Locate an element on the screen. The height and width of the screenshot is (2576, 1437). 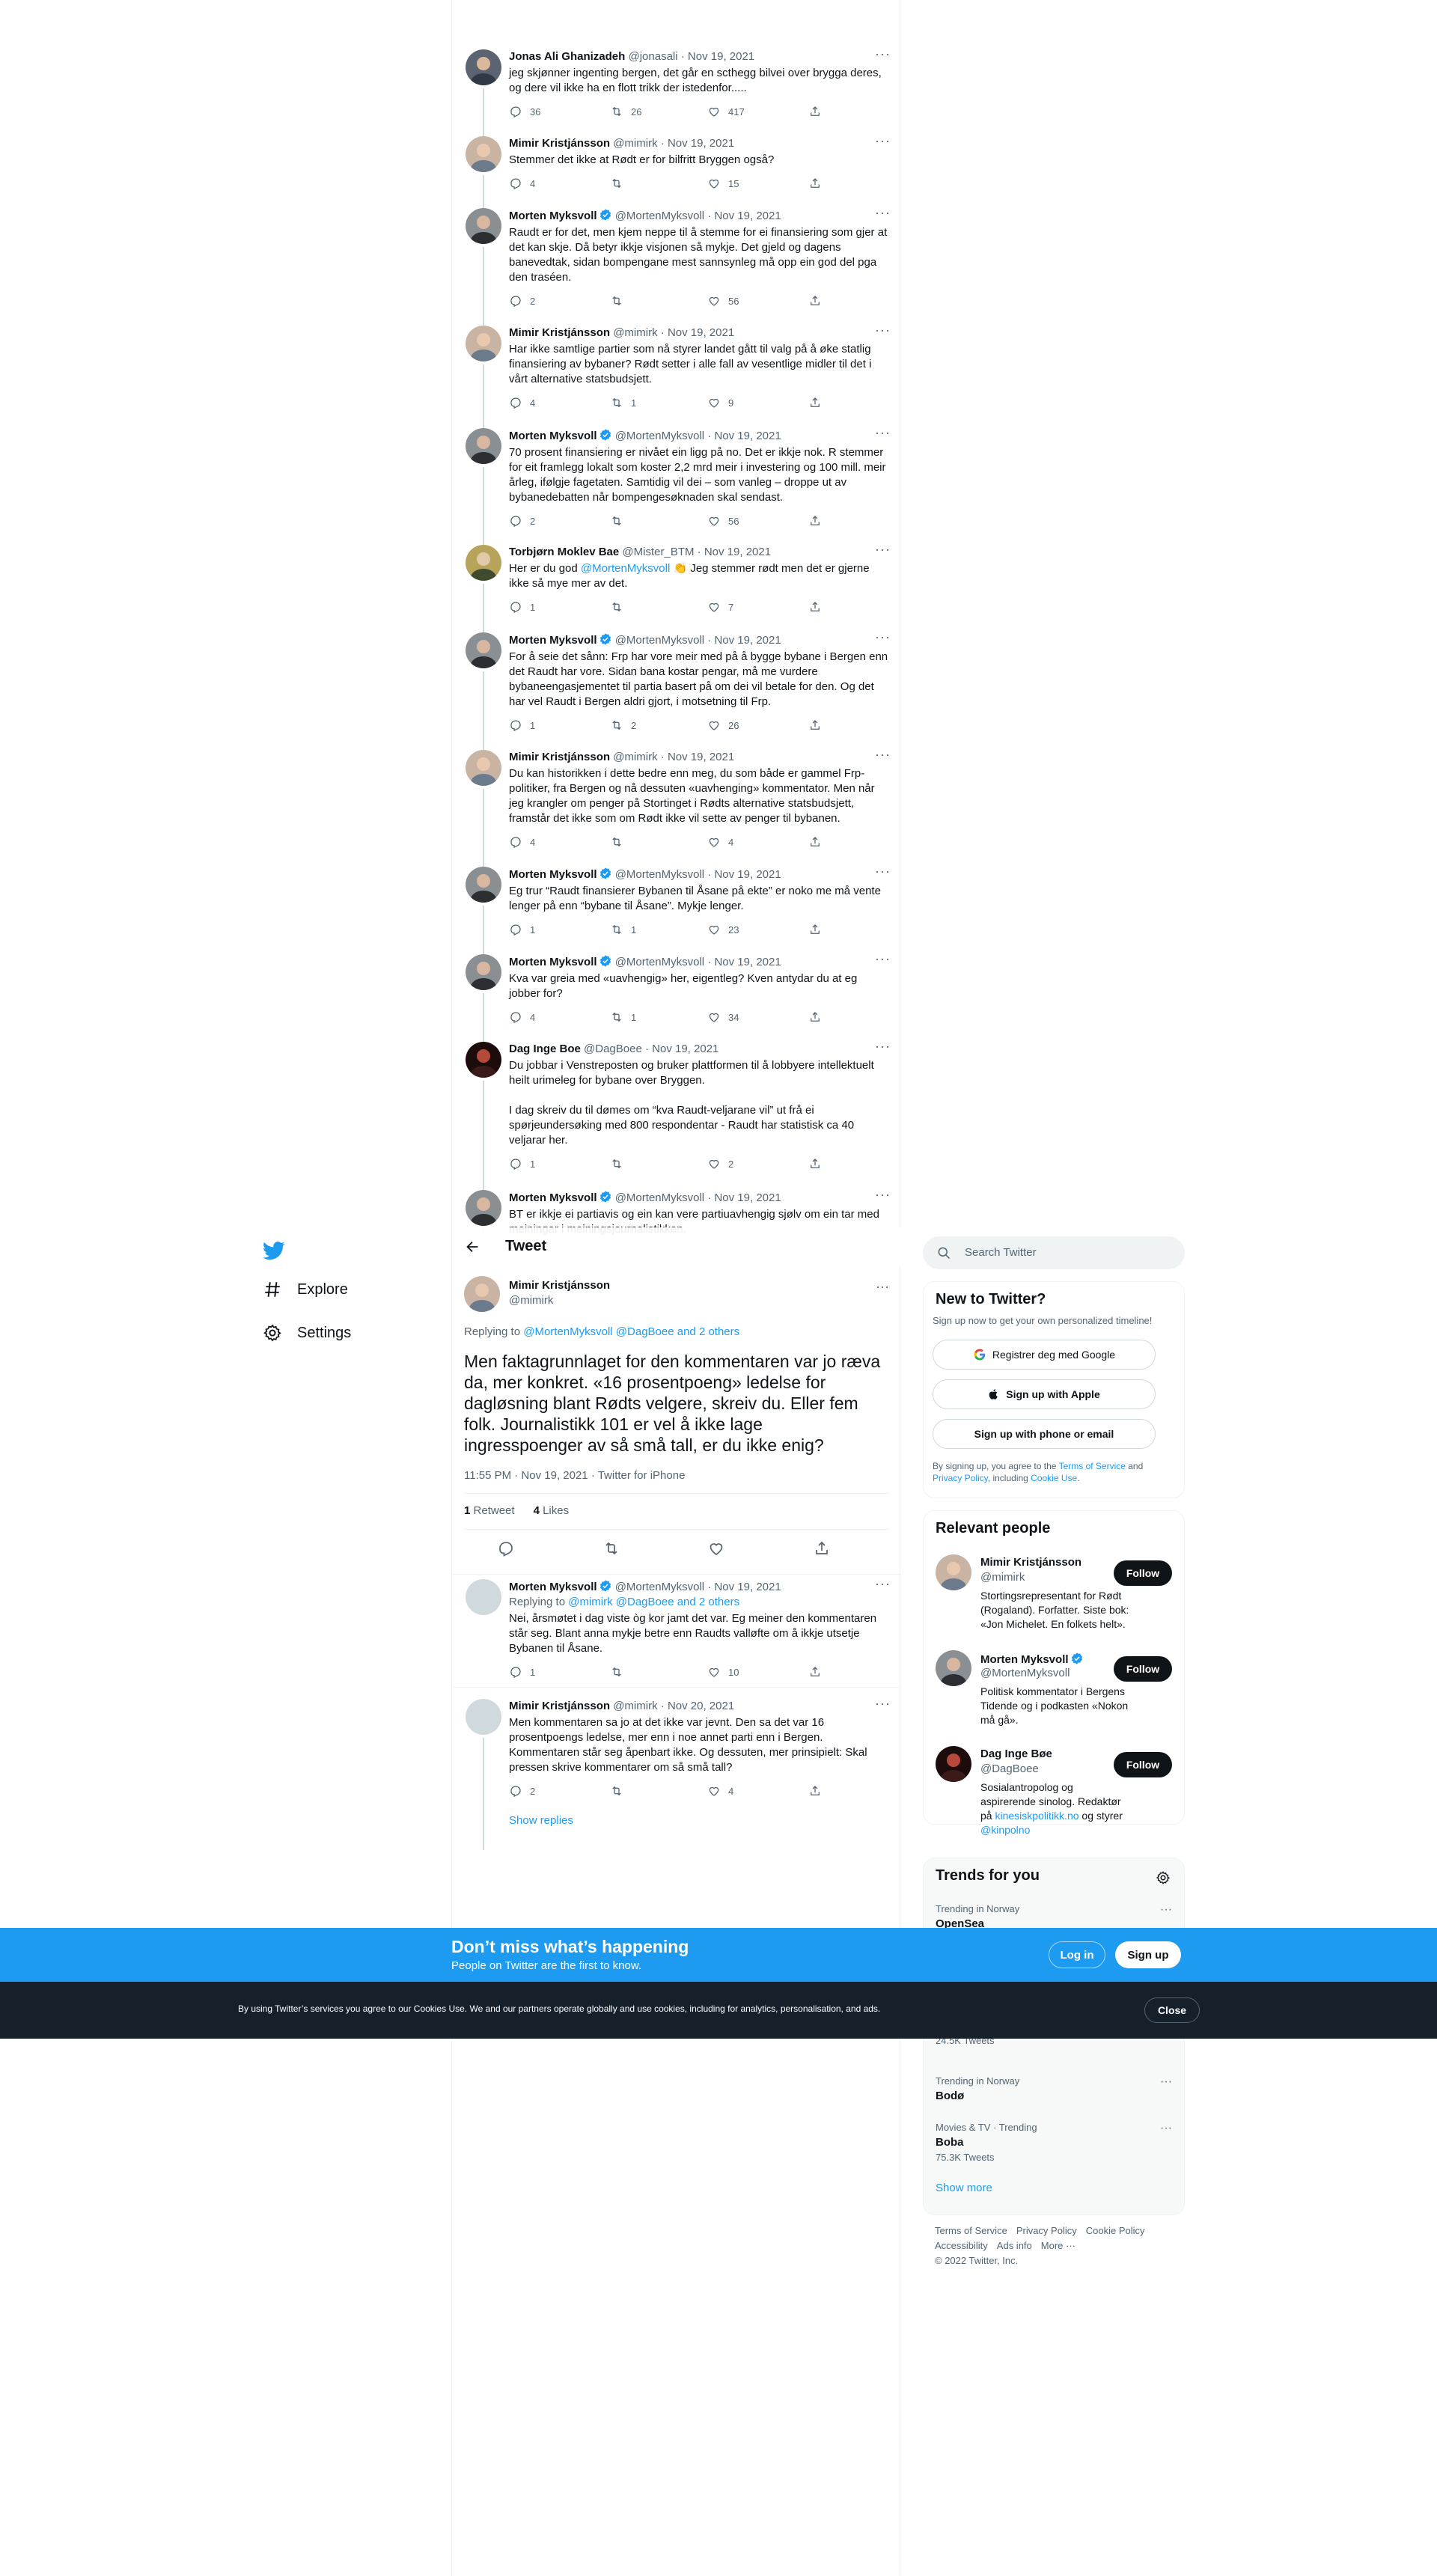
like-button: 4 is located at coordinates (720, 842).